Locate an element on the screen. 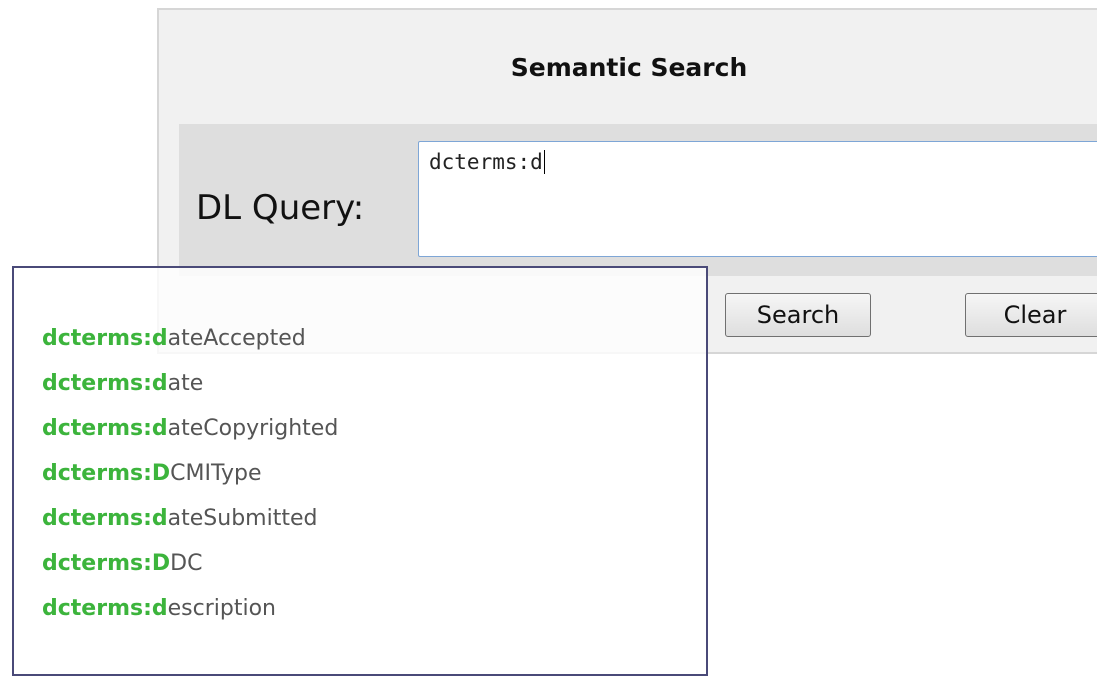 The height and width of the screenshot is (676, 1097). suggestion-item: dcterms:description is located at coordinates (190, 608).